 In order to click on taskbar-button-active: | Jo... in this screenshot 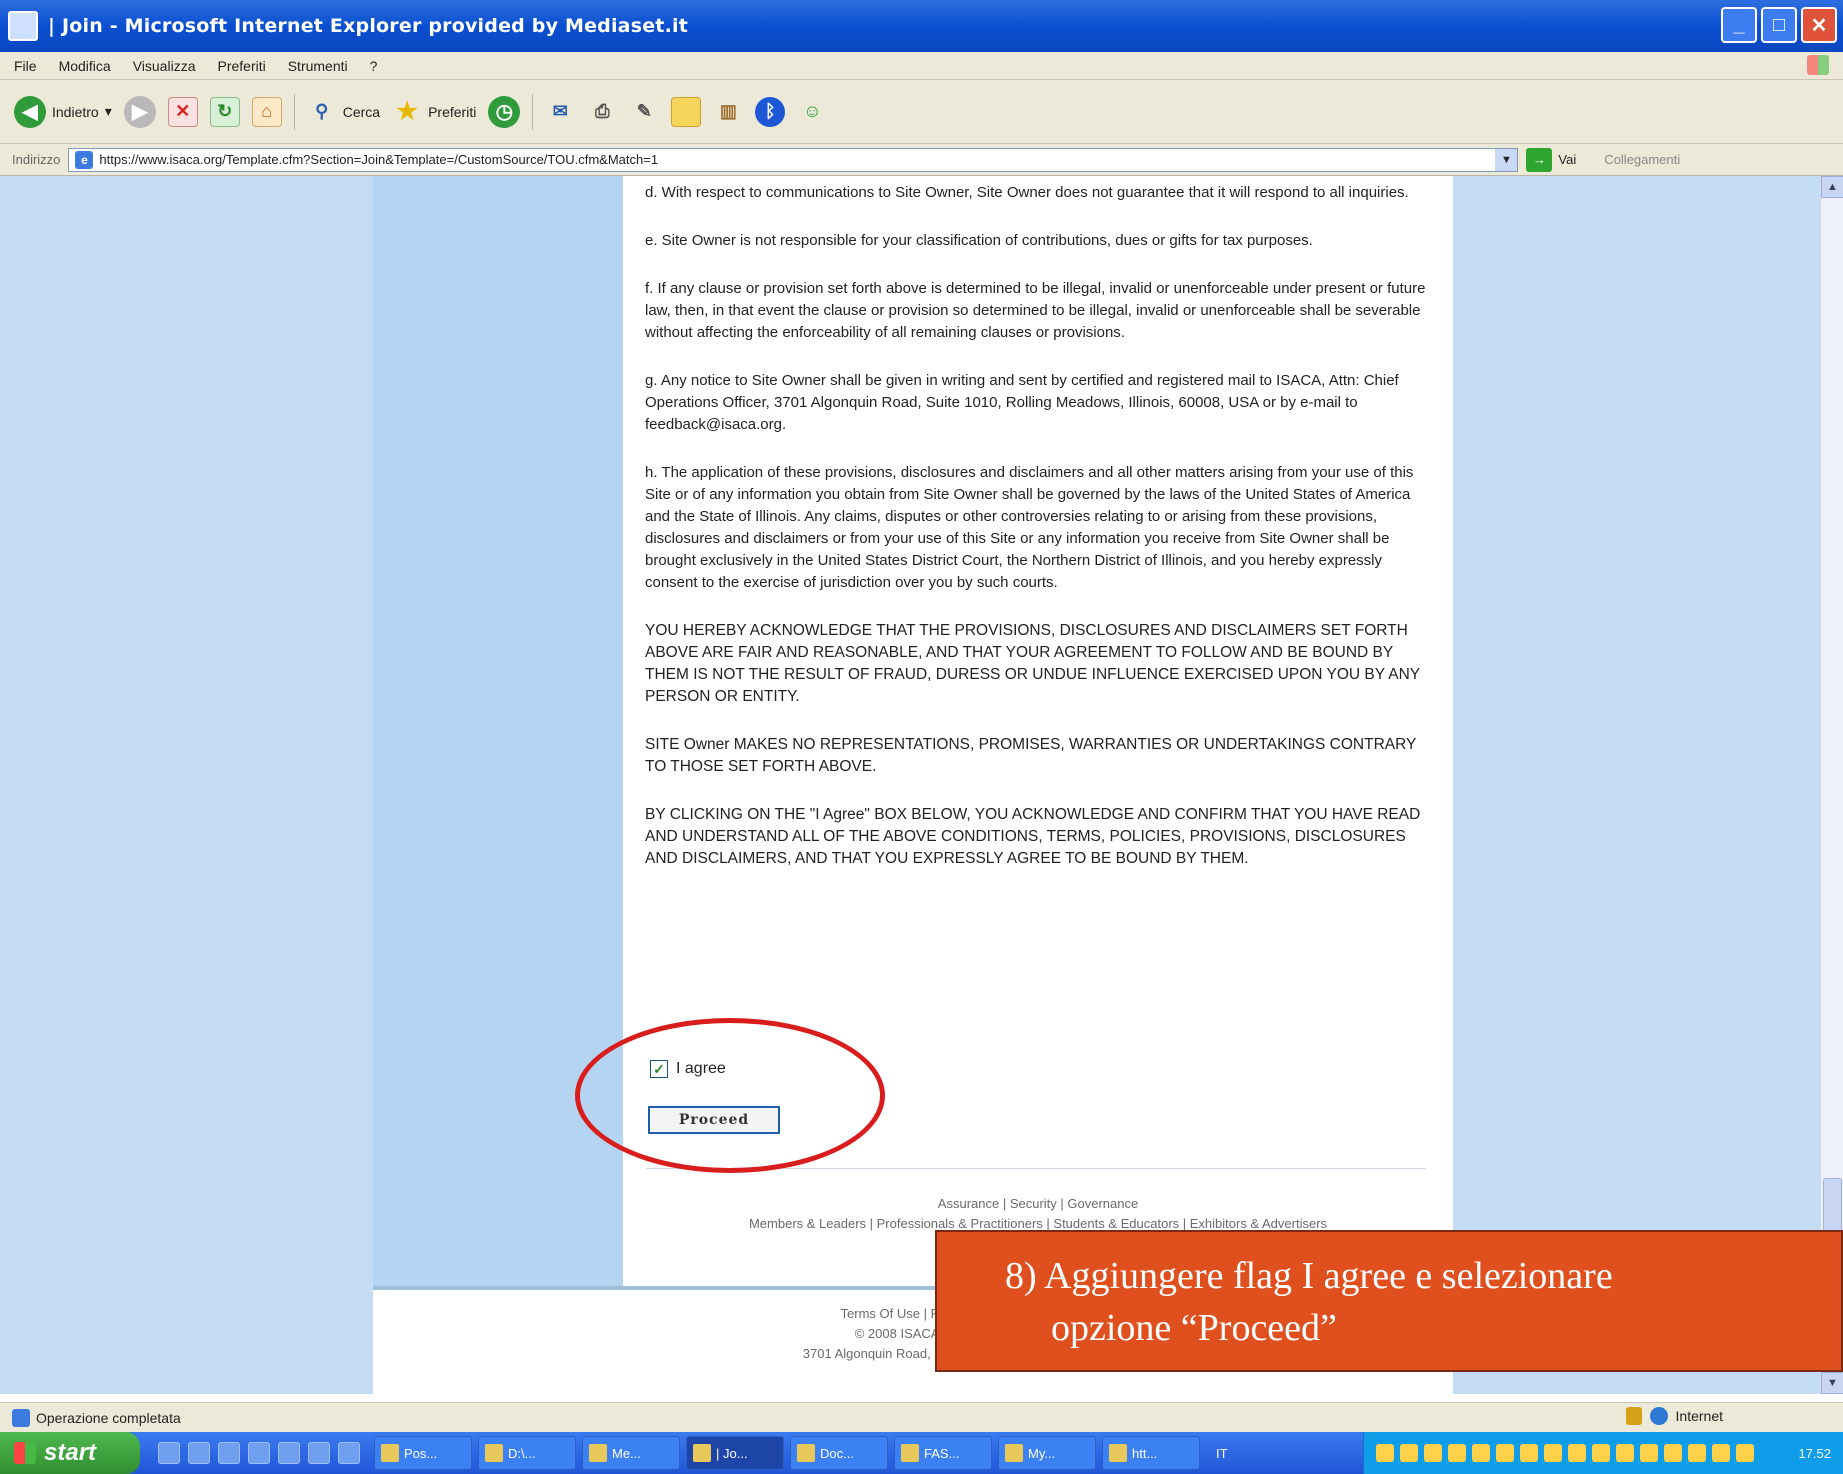, I will do `click(735, 1453)`.